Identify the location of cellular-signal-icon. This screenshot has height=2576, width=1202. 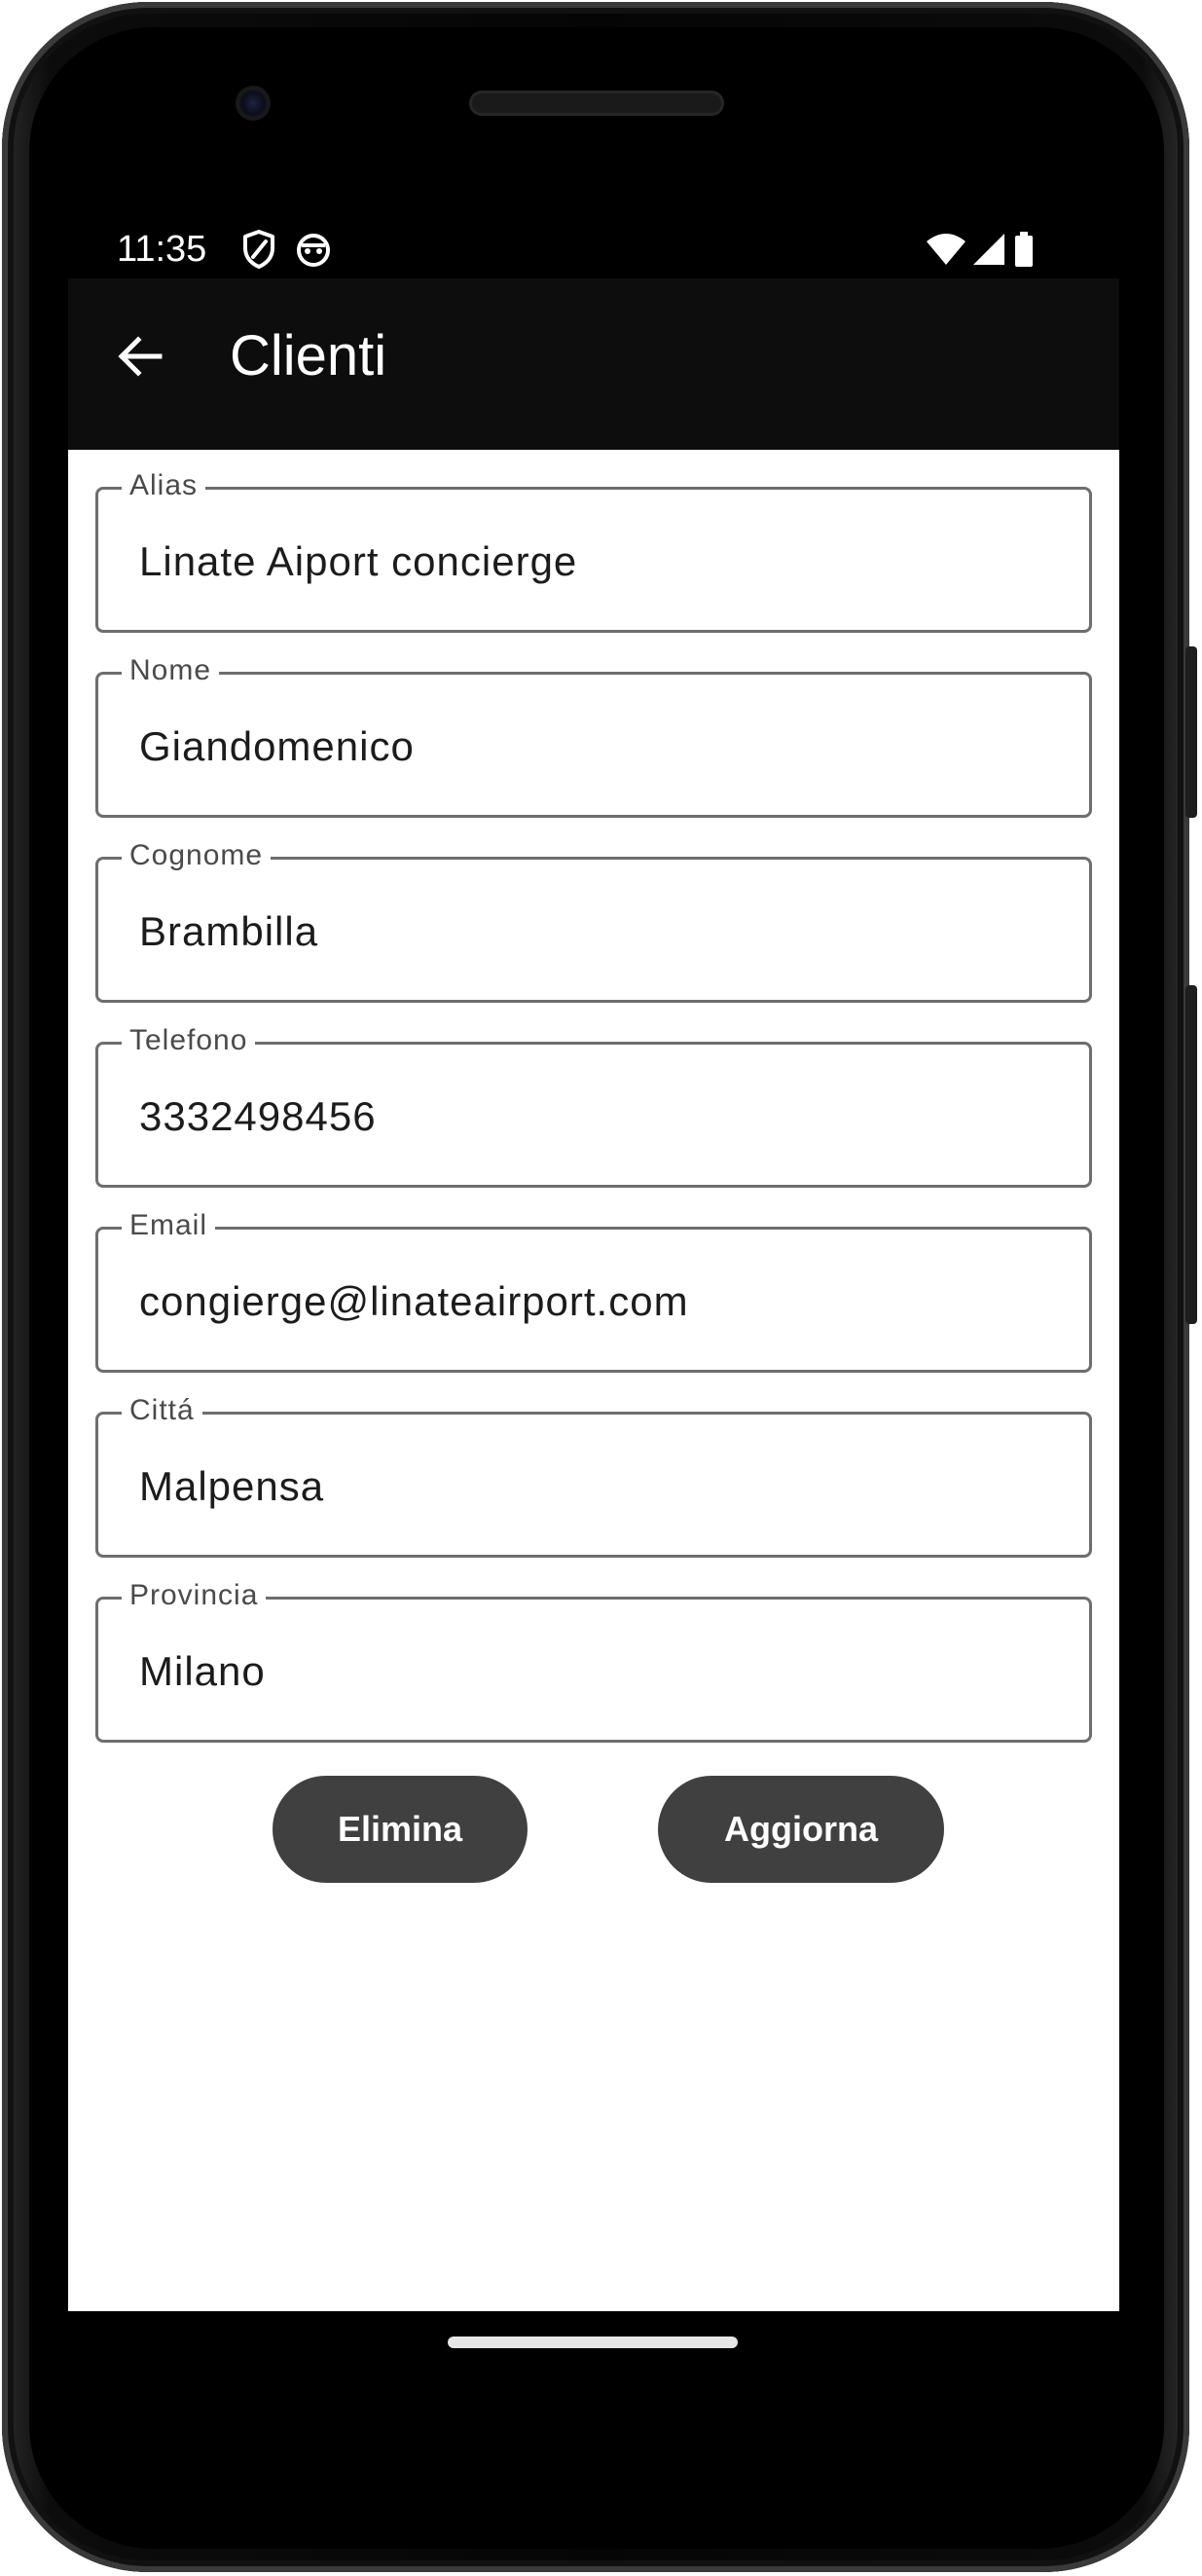
(988, 249).